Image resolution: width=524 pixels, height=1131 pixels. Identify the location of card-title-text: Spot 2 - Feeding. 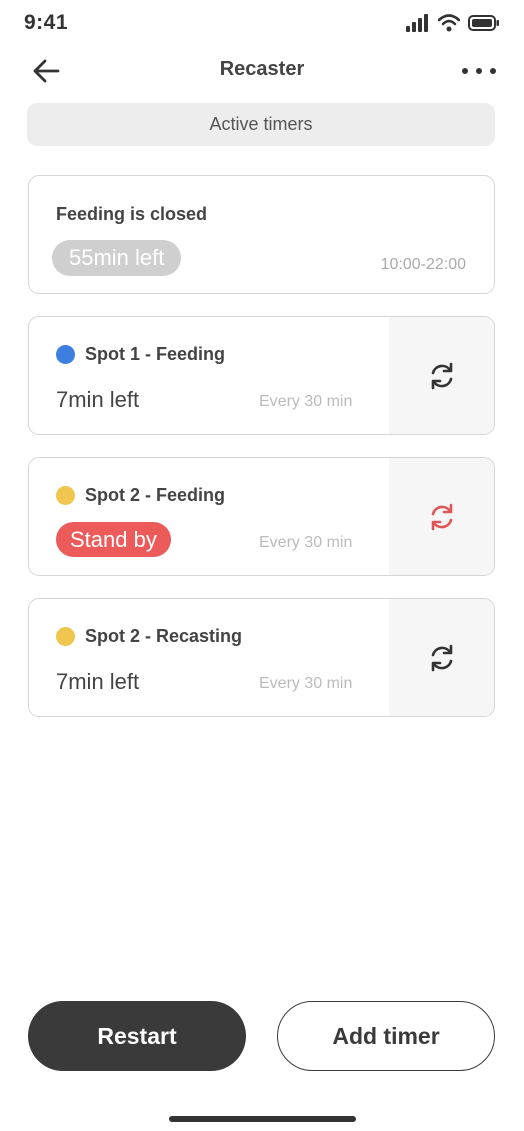
(155, 495).